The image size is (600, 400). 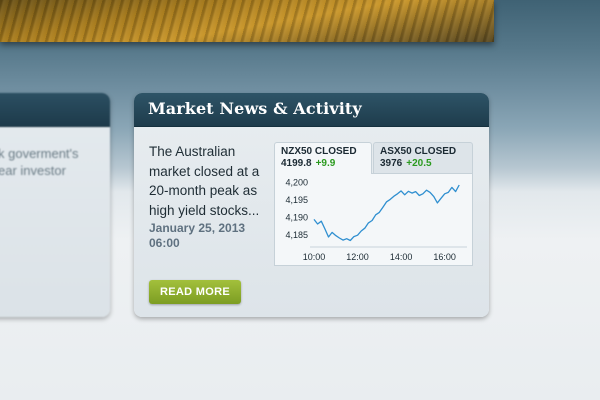 I want to click on x-tick-label: 12:00, so click(x=357, y=257).